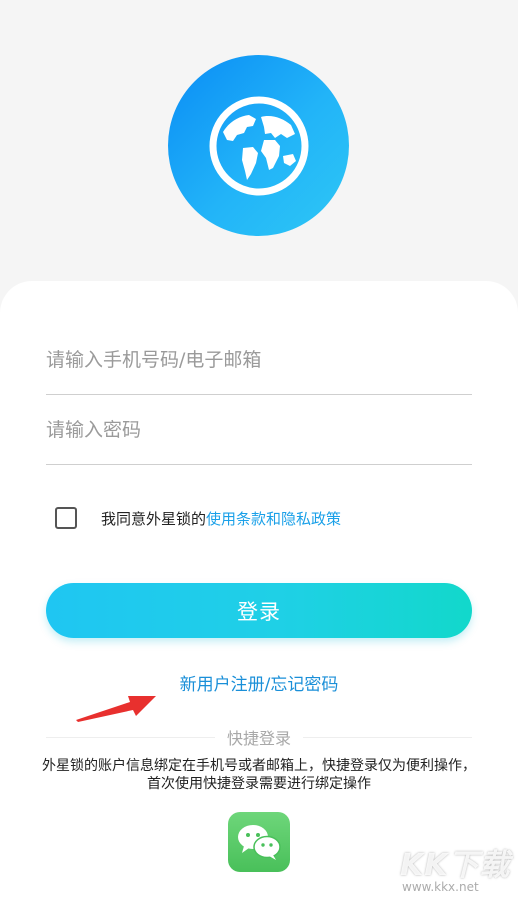 This screenshot has height=898, width=518. I want to click on agreement-text: 我同意外星锁的, so click(154, 518).